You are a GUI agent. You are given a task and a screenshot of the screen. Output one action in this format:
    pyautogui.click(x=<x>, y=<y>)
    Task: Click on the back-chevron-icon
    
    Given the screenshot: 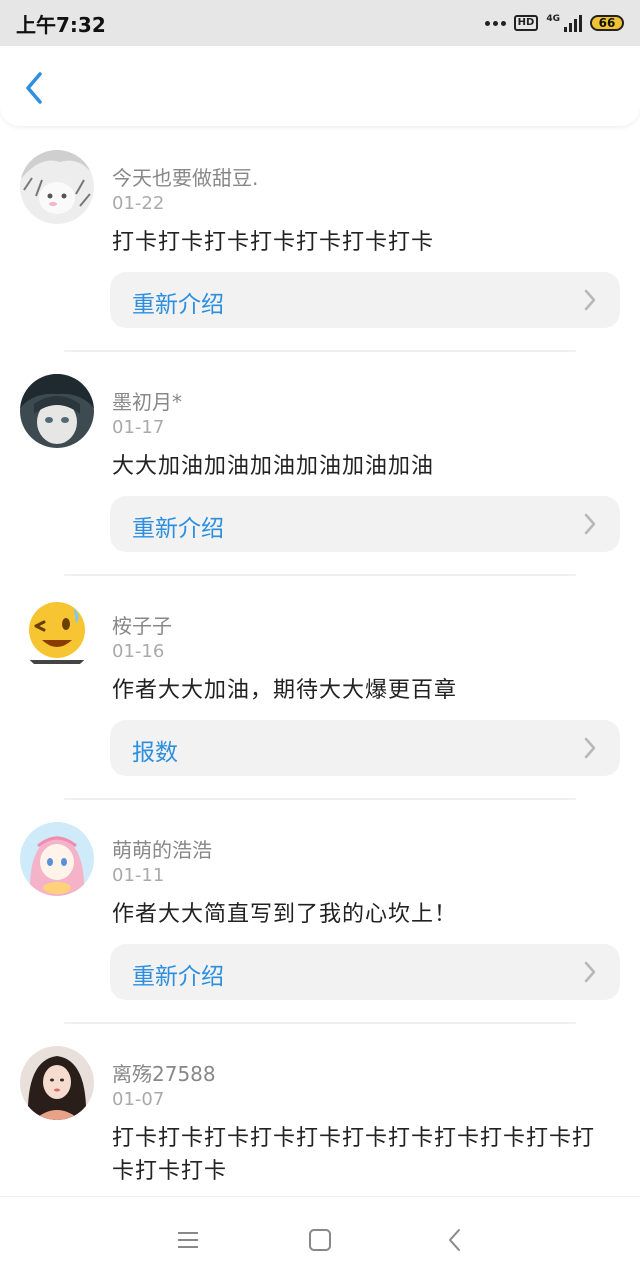 What is the action you would take?
    pyautogui.click(x=36, y=88)
    